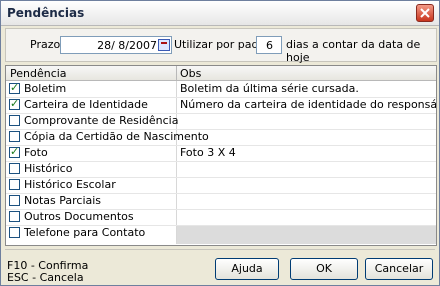 The image size is (440, 286). I want to click on column-pendencia: Pendência, so click(38, 73).